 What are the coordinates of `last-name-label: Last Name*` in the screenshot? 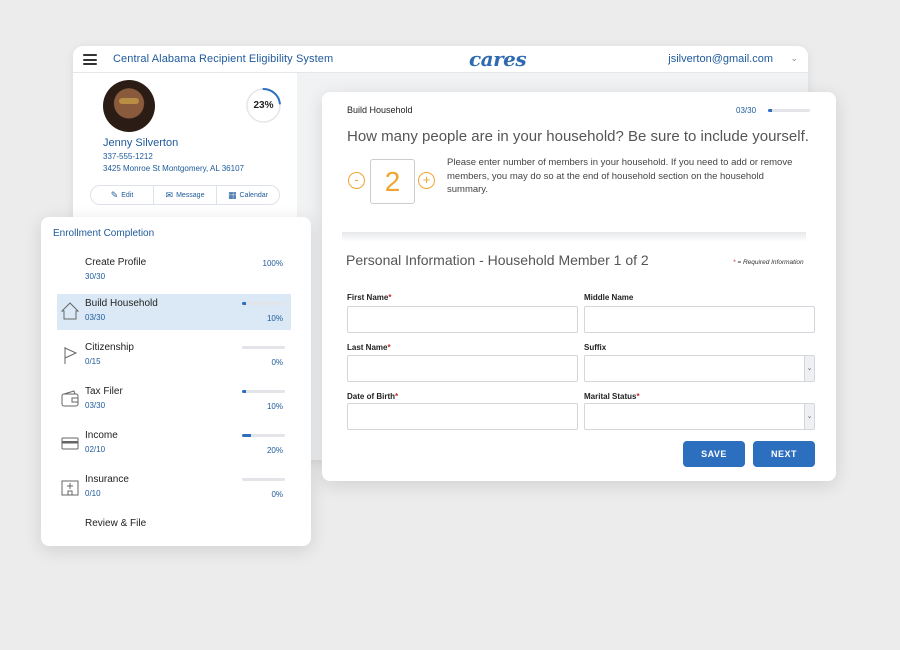 It's located at (369, 347).